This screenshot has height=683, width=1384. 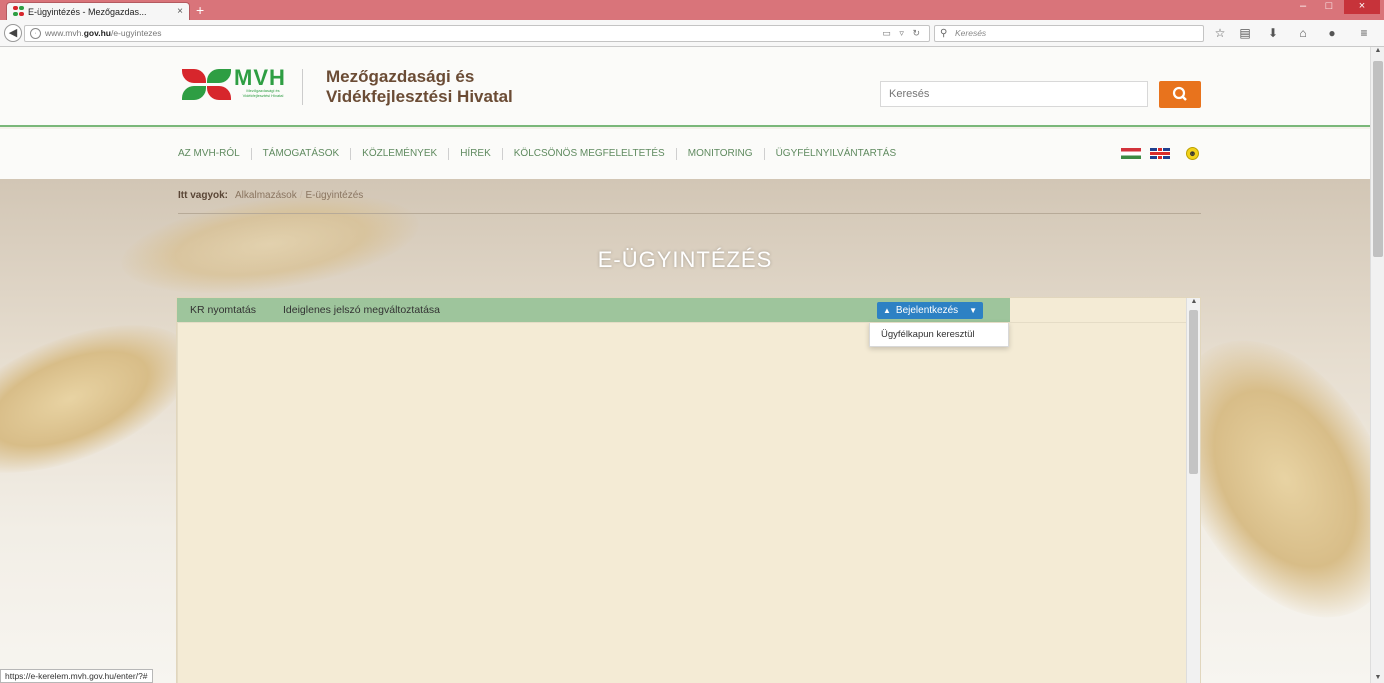 What do you see at coordinates (64, 33) in the screenshot?
I see `url-prefix: www.mvh.` at bounding box center [64, 33].